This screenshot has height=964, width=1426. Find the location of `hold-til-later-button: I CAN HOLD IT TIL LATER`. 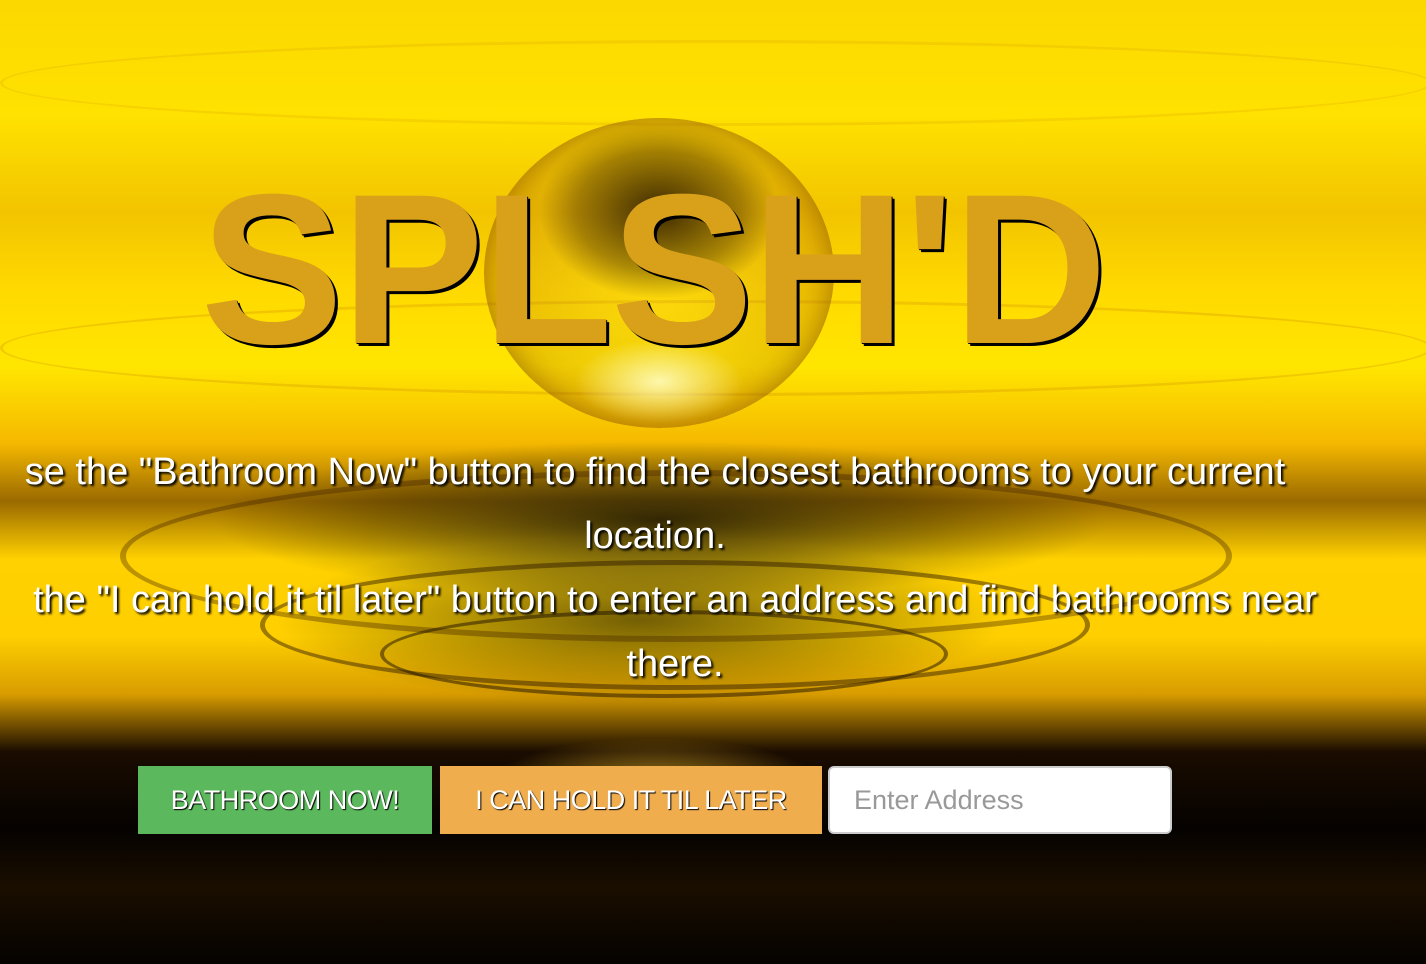

hold-til-later-button: I CAN HOLD IT TIL LATER is located at coordinates (631, 800).